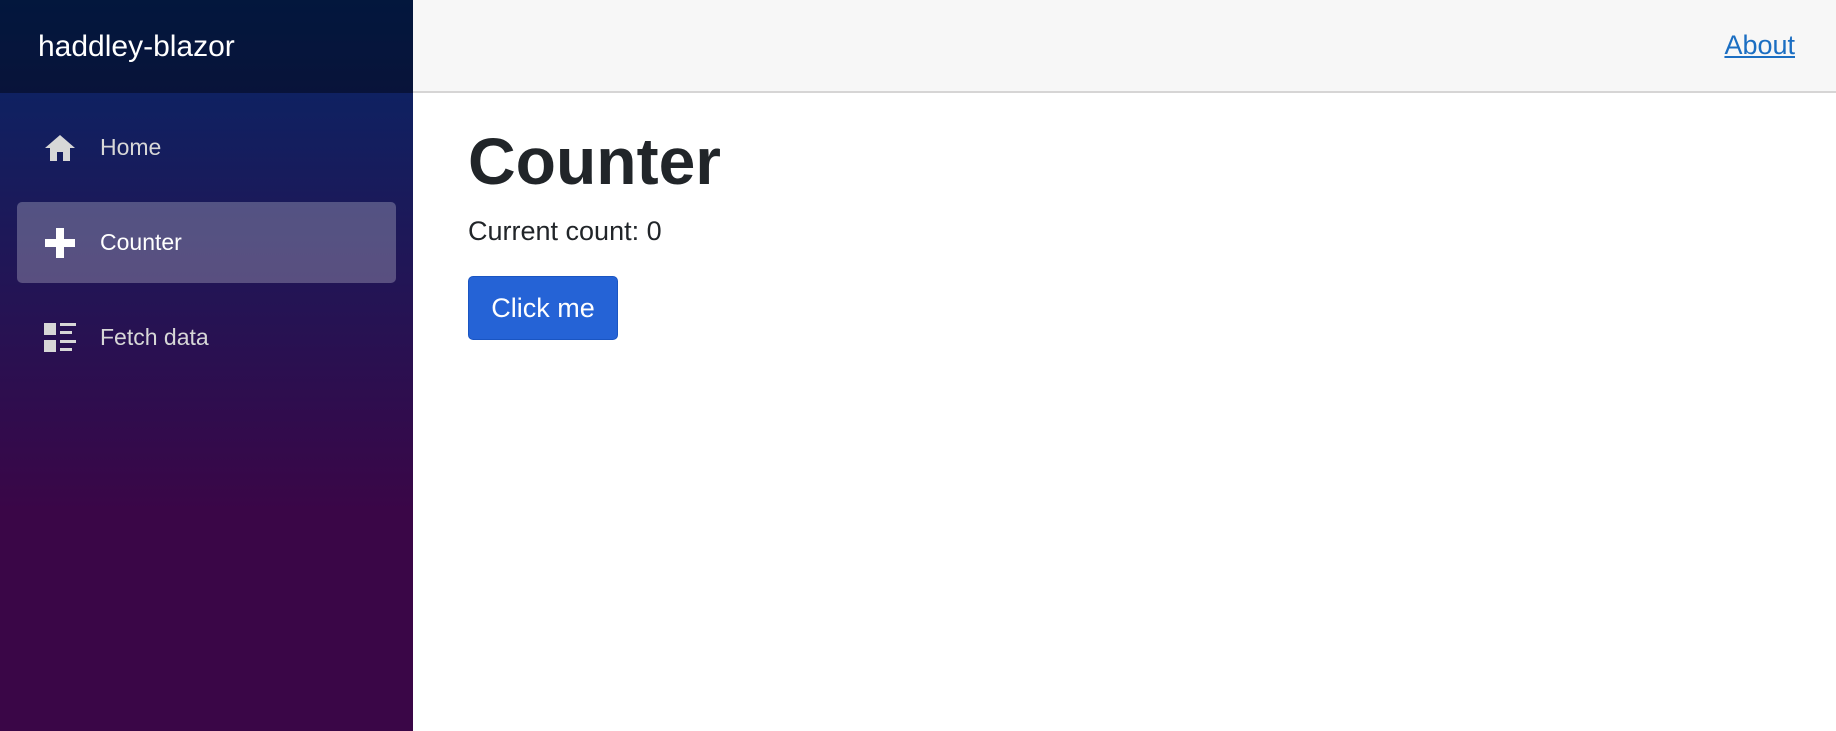  I want to click on brand-bar: haddley-blazor, so click(206, 46).